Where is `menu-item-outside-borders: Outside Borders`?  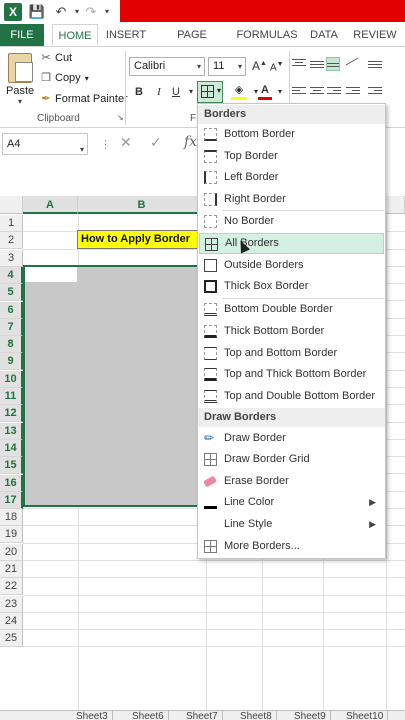
menu-item-outside-borders: Outside Borders is located at coordinates (291, 265).